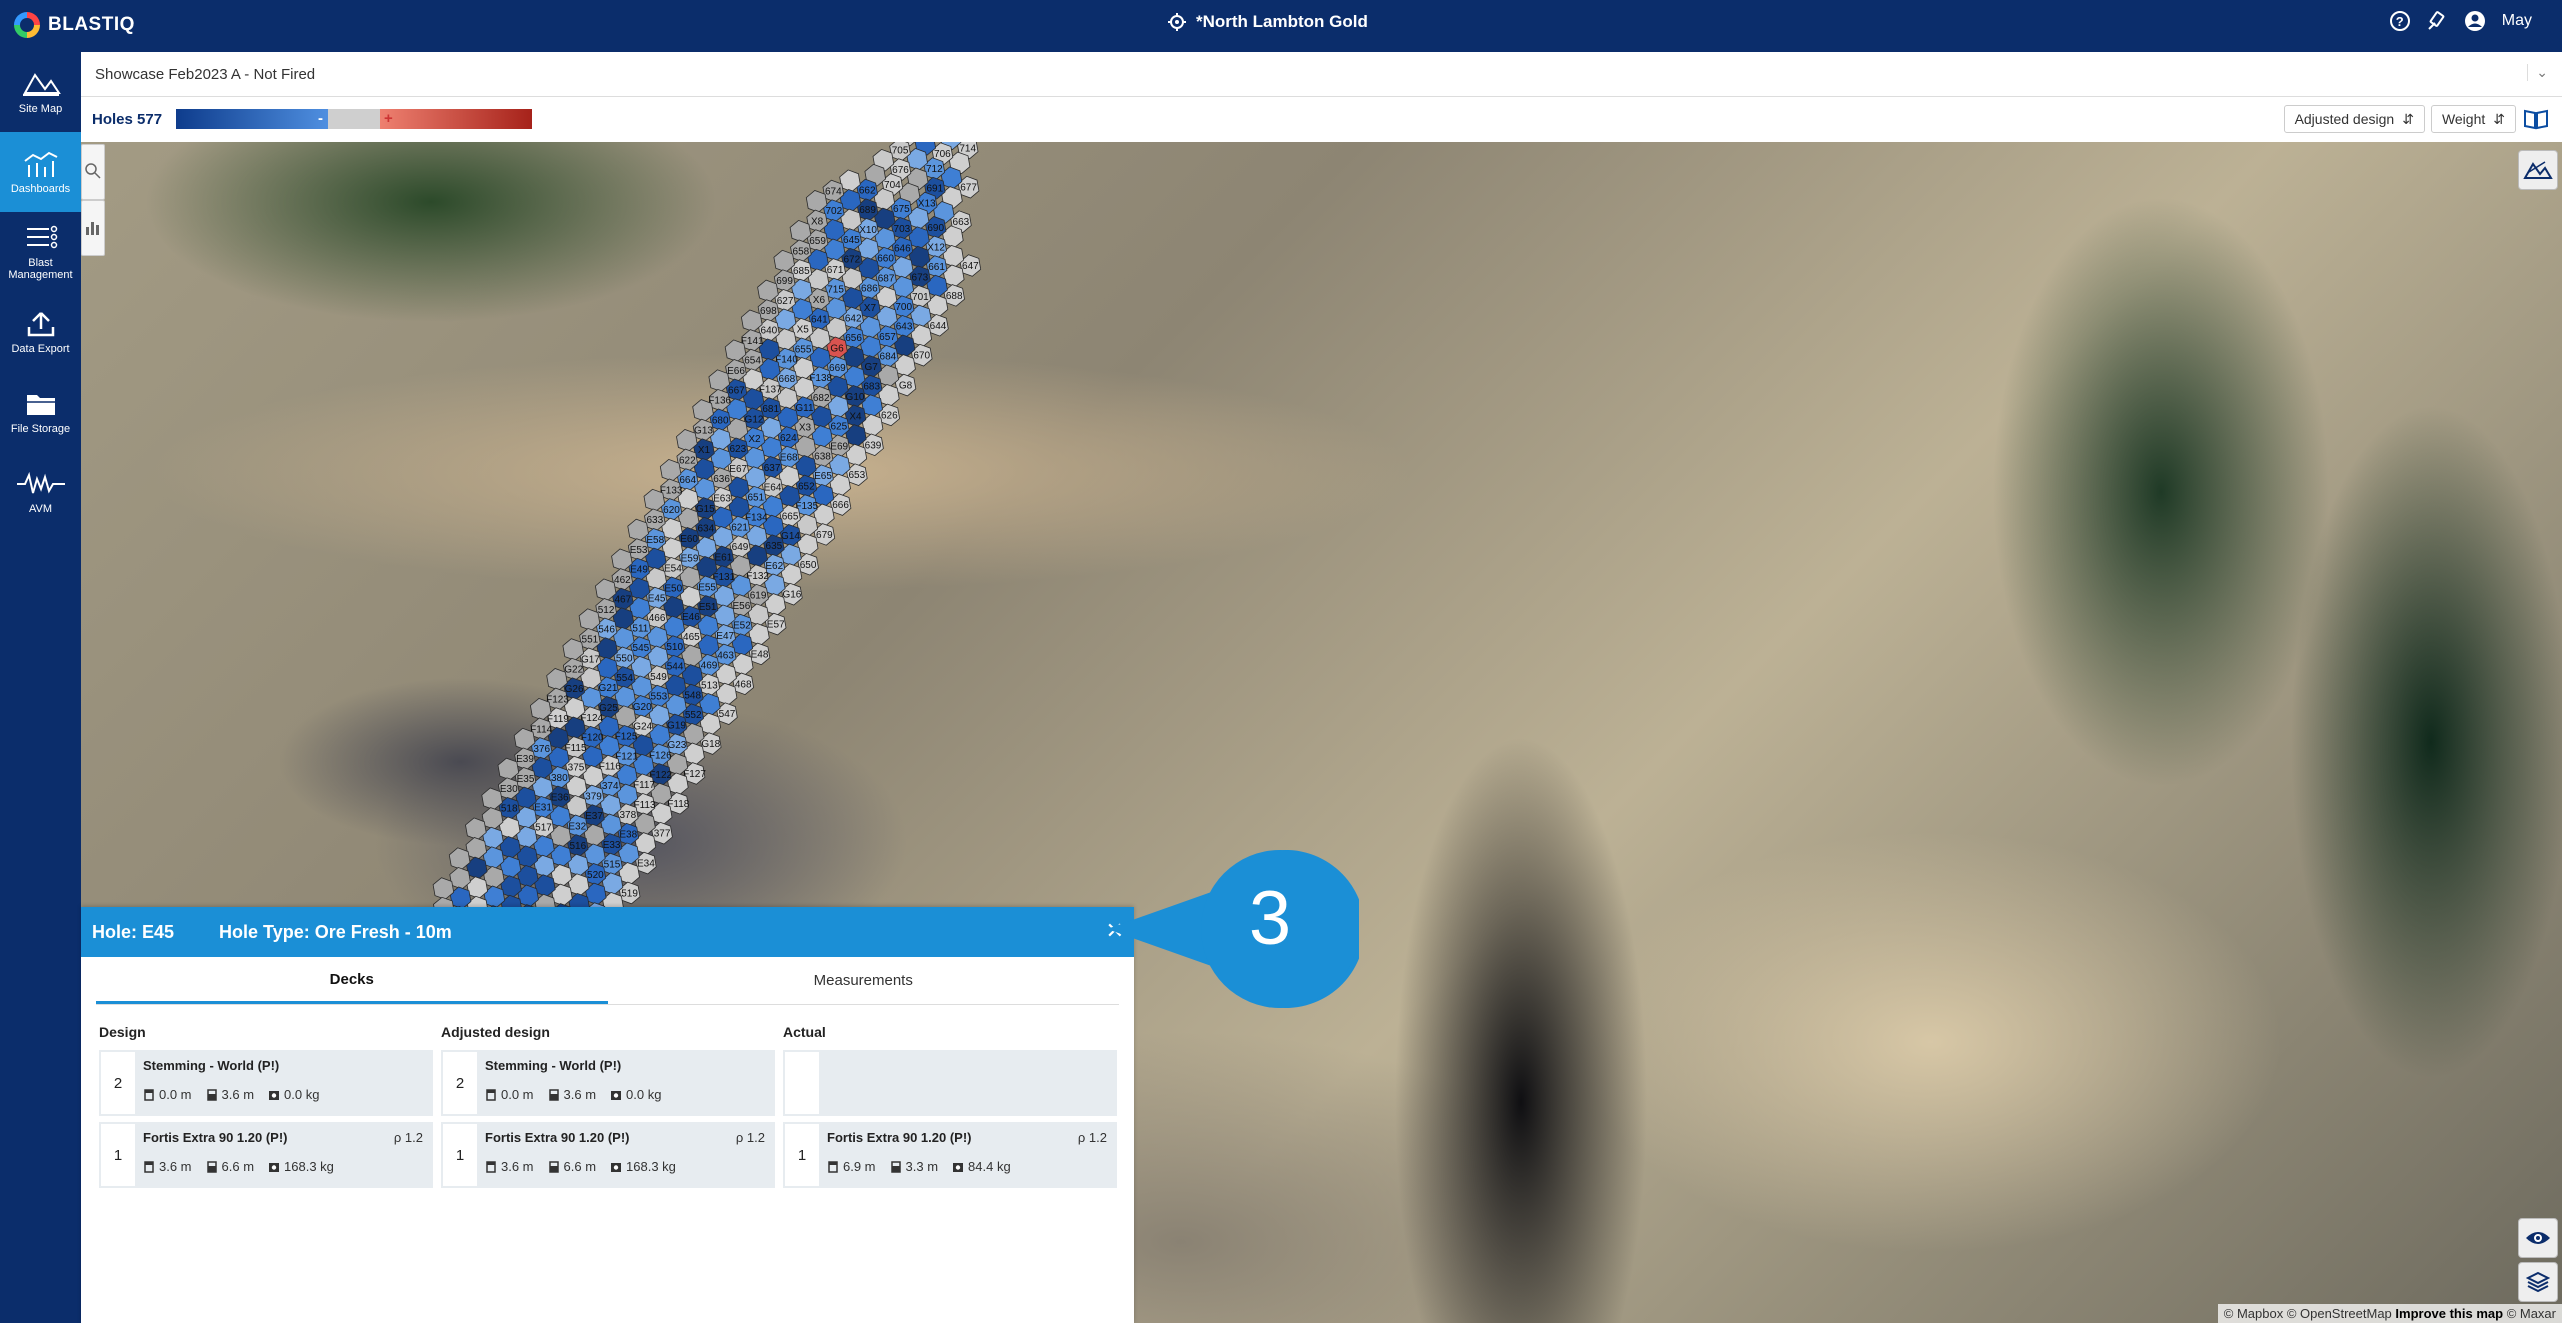 Image resolution: width=2562 pixels, height=1323 pixels. What do you see at coordinates (93, 228) in the screenshot?
I see `map-tool-chart` at bounding box center [93, 228].